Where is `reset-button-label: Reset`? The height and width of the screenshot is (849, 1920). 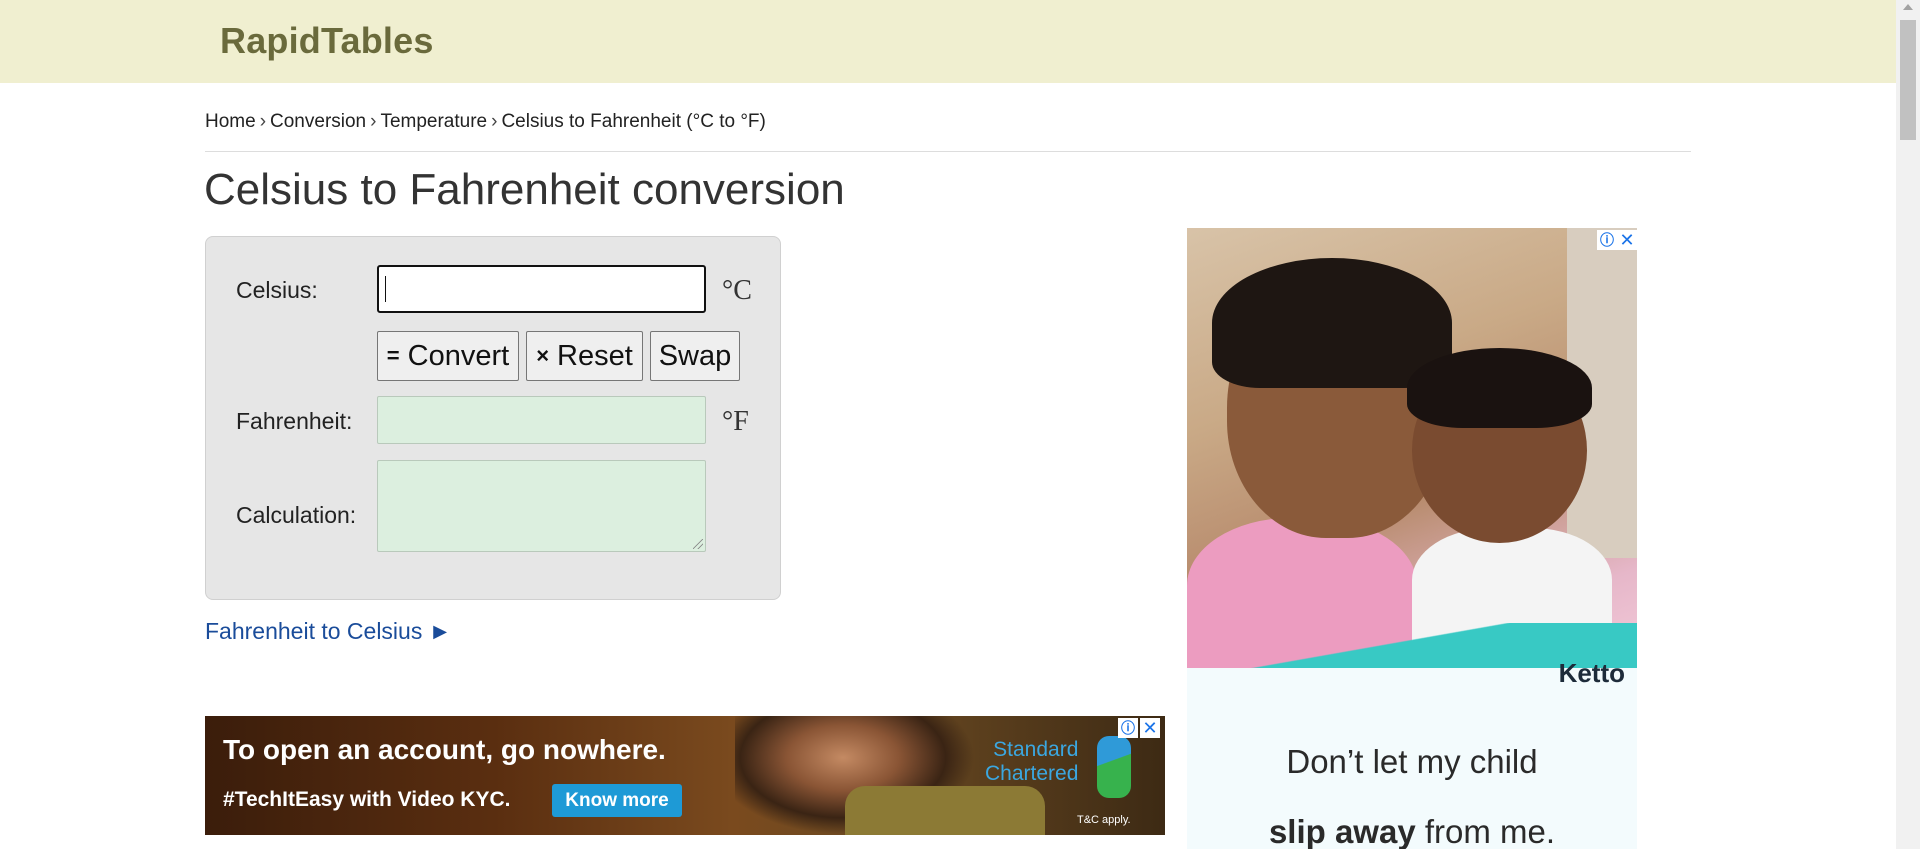 reset-button-label: Reset is located at coordinates (595, 355).